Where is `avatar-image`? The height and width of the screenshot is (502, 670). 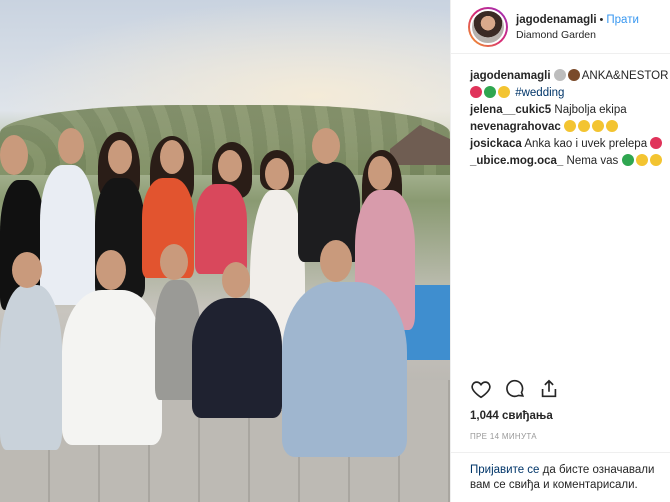
avatar-image is located at coordinates (488, 26).